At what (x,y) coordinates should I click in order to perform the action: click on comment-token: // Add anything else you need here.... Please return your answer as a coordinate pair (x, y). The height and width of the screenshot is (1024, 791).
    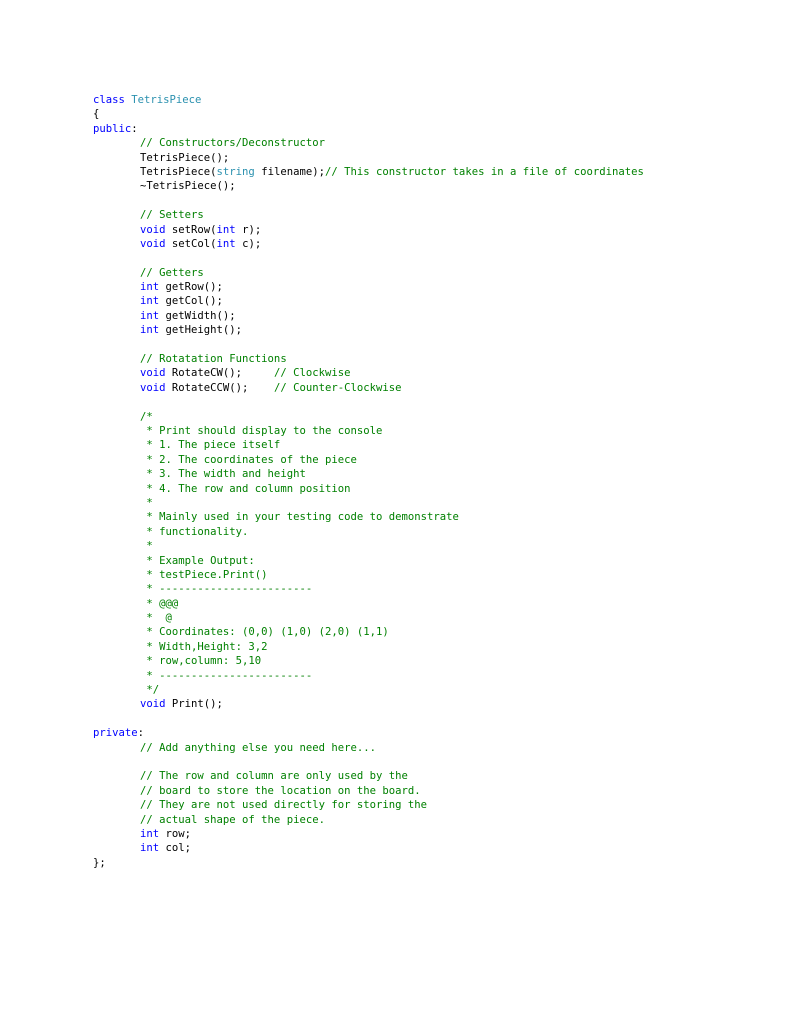
    Looking at the image, I should click on (258, 747).